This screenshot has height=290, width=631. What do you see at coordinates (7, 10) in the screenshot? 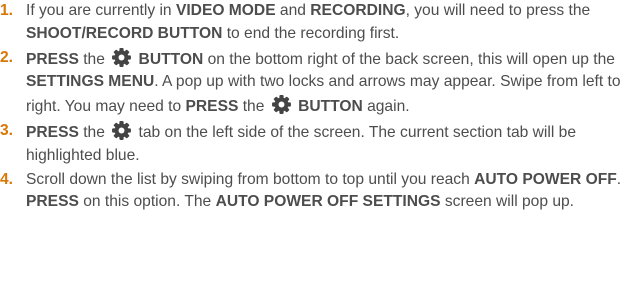
I see `step-number: 1.` at bounding box center [7, 10].